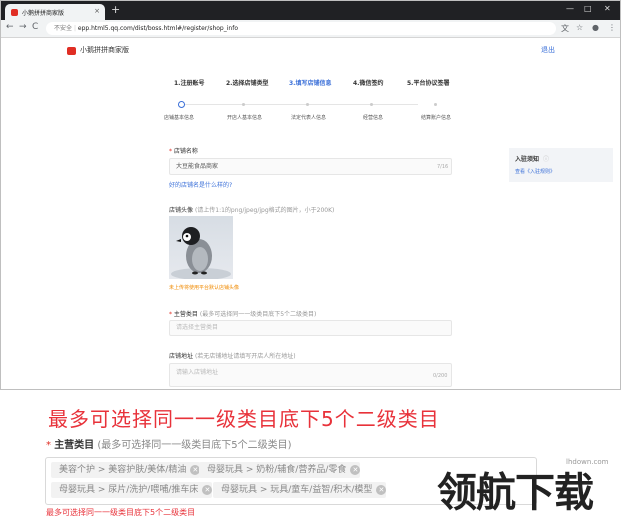 The width and height of the screenshot is (621, 527). Describe the element at coordinates (579, 27) in the screenshot. I see `star-icon: ☆` at that location.